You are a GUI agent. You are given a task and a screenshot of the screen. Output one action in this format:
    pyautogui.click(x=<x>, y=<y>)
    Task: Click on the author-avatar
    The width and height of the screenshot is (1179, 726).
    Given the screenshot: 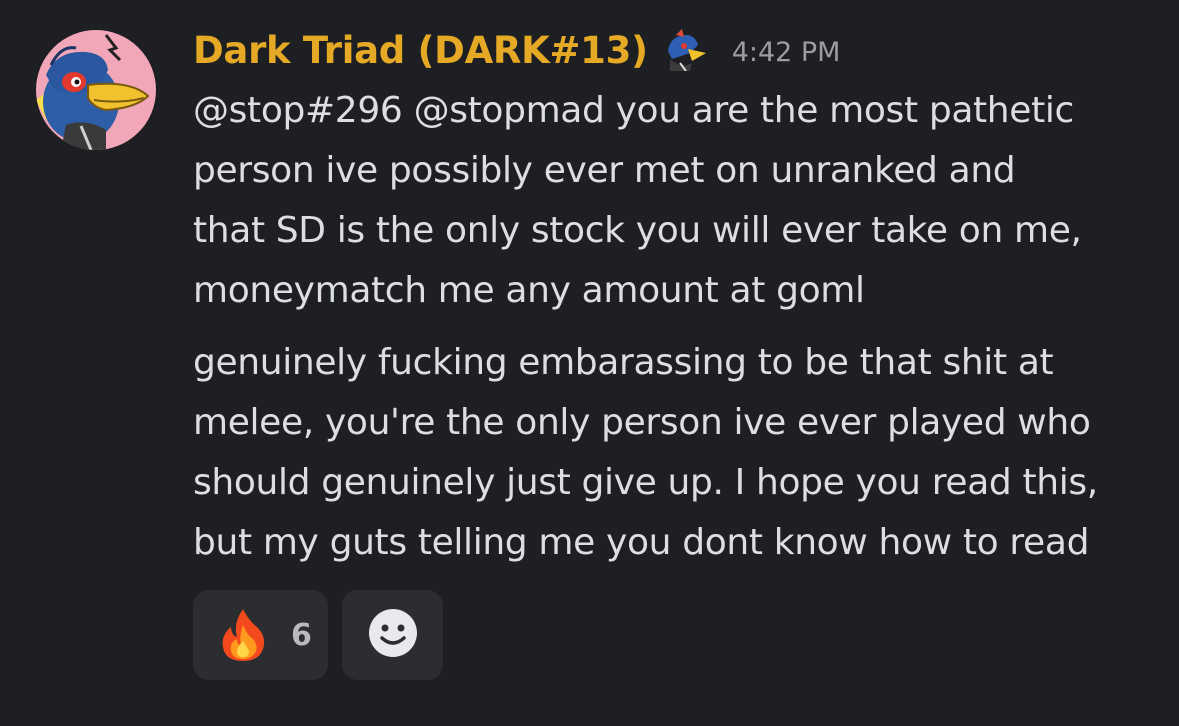 What is the action you would take?
    pyautogui.click(x=96, y=90)
    